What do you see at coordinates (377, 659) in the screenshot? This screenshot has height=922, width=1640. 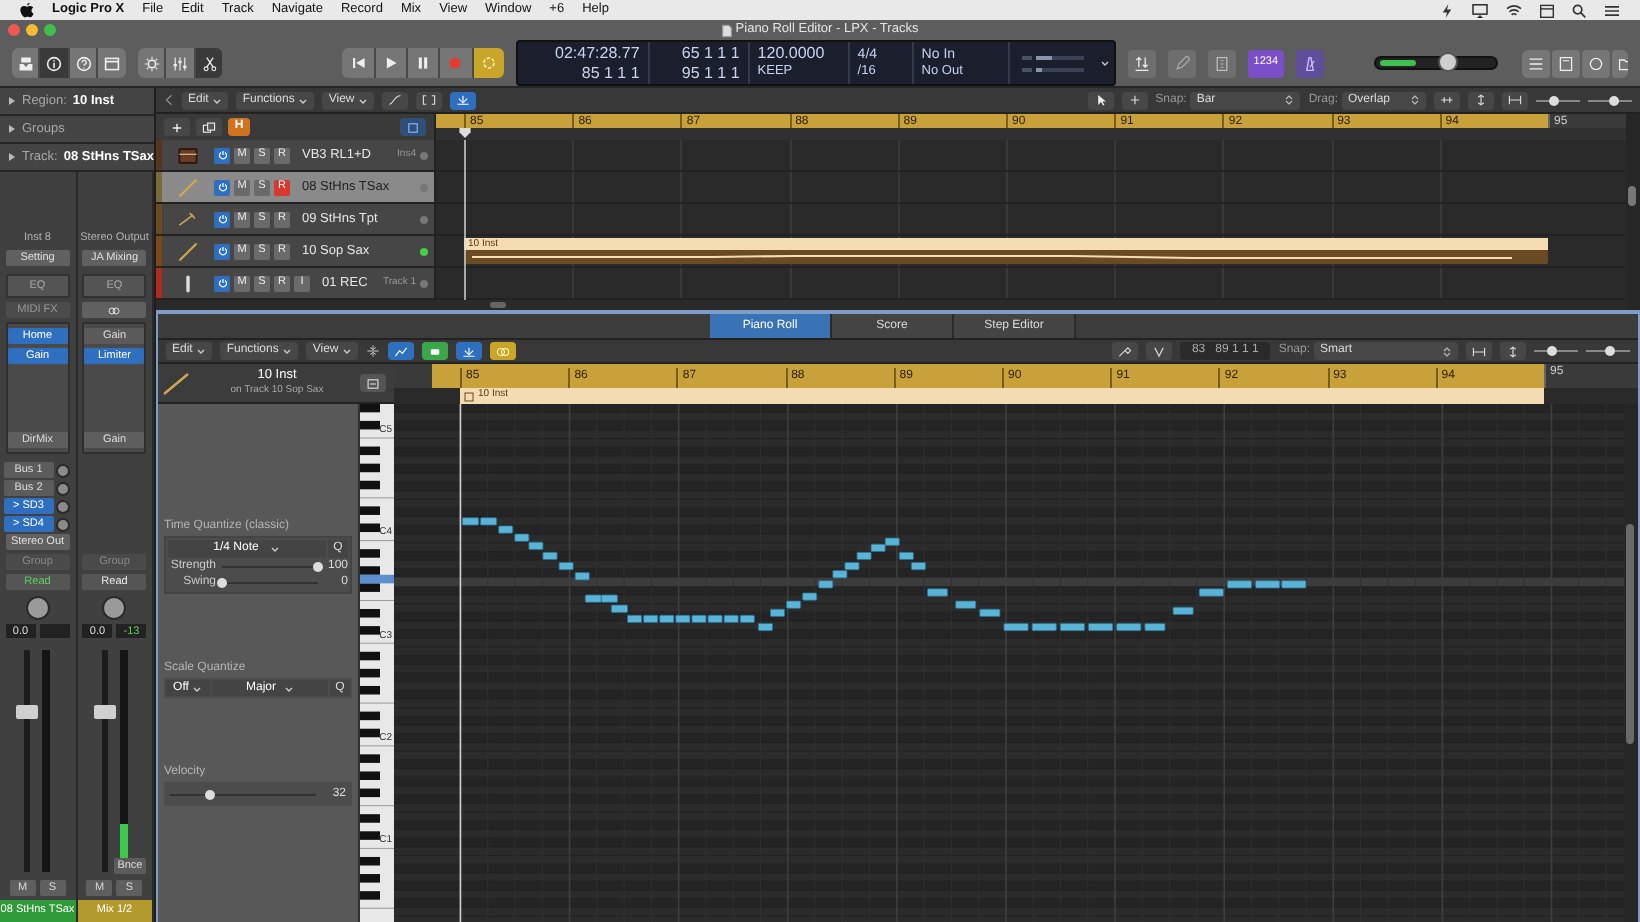 I see `piano-keyboard-drawing` at bounding box center [377, 659].